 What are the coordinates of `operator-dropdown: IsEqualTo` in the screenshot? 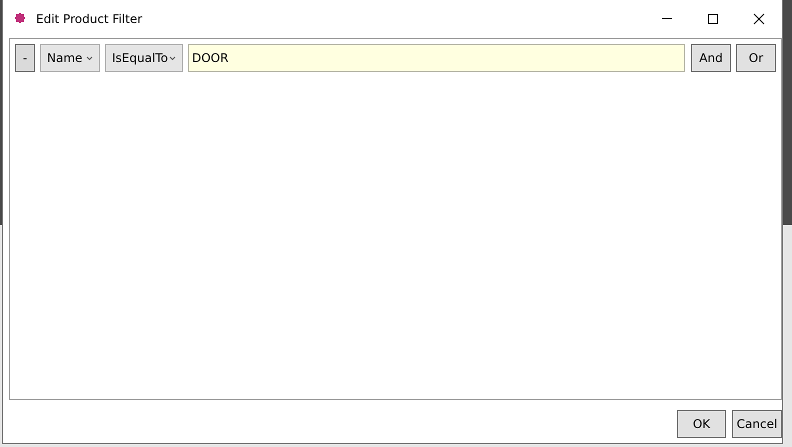 It's located at (144, 58).